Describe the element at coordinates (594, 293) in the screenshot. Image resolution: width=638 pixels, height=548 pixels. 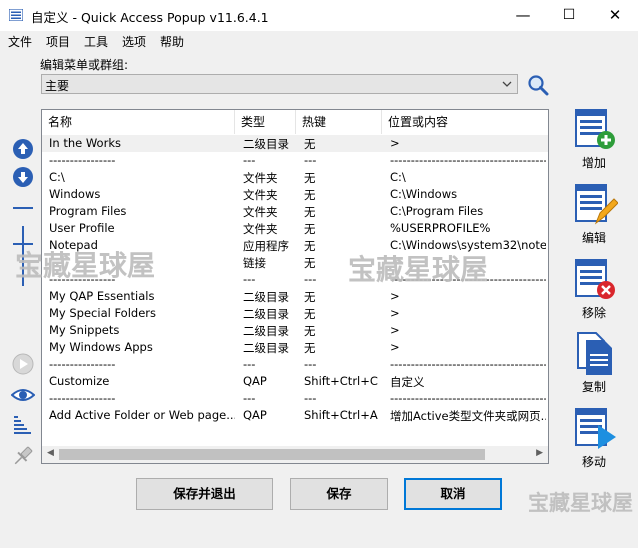
I see `remove-button: 移除` at that location.